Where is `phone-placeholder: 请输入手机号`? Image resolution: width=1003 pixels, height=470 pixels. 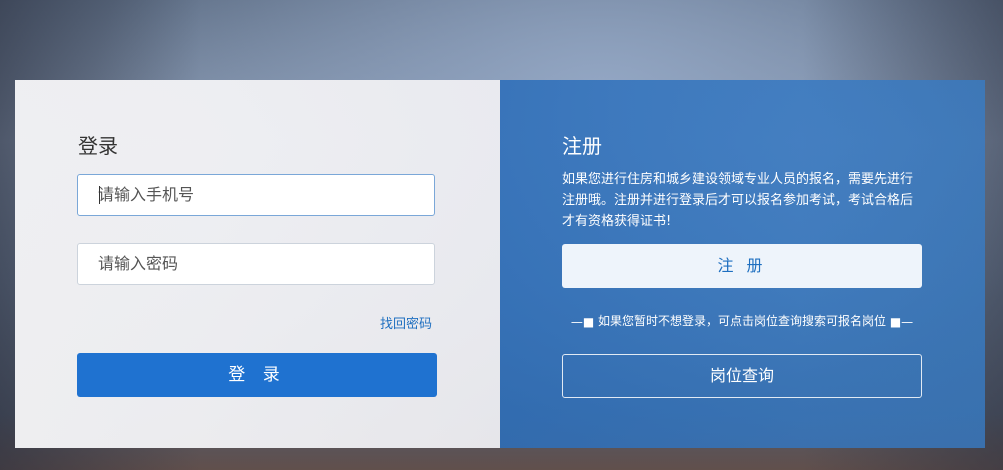 phone-placeholder: 请输入手机号 is located at coordinates (146, 194).